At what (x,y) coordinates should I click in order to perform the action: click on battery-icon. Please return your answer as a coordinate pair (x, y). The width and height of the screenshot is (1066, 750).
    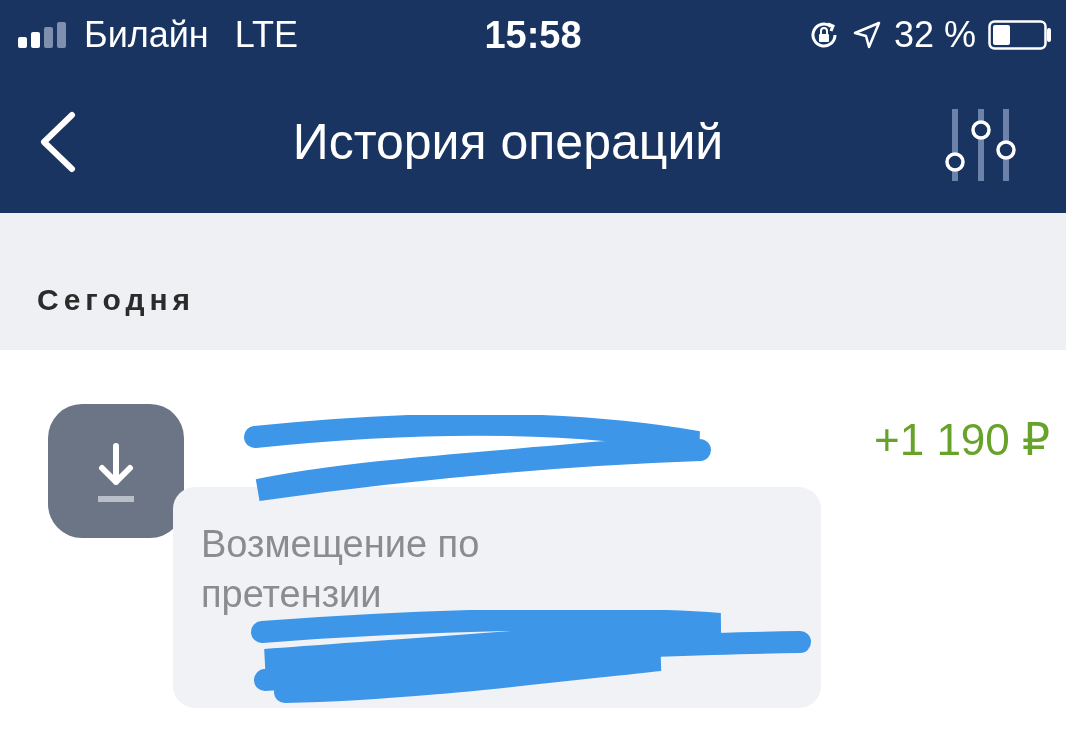
    Looking at the image, I should click on (1021, 35).